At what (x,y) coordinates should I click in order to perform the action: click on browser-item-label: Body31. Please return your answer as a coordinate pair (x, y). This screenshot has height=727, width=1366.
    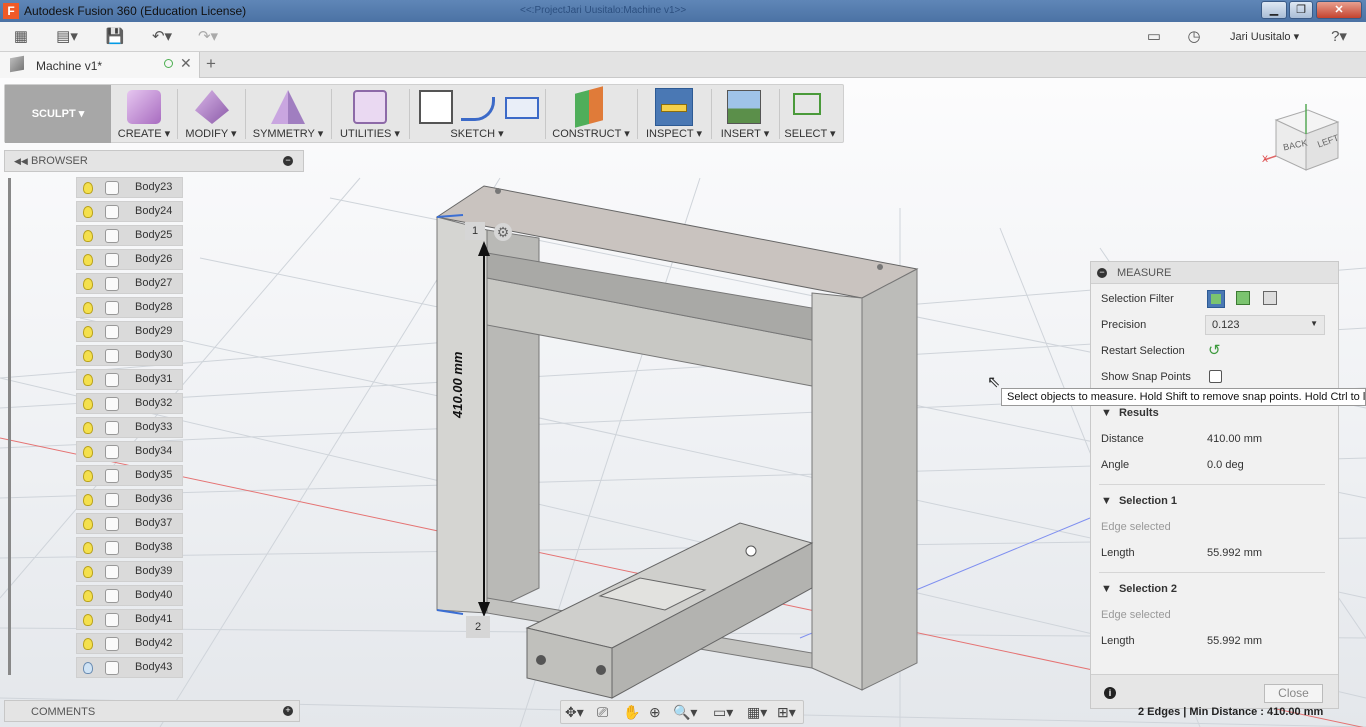
    Looking at the image, I should click on (154, 379).